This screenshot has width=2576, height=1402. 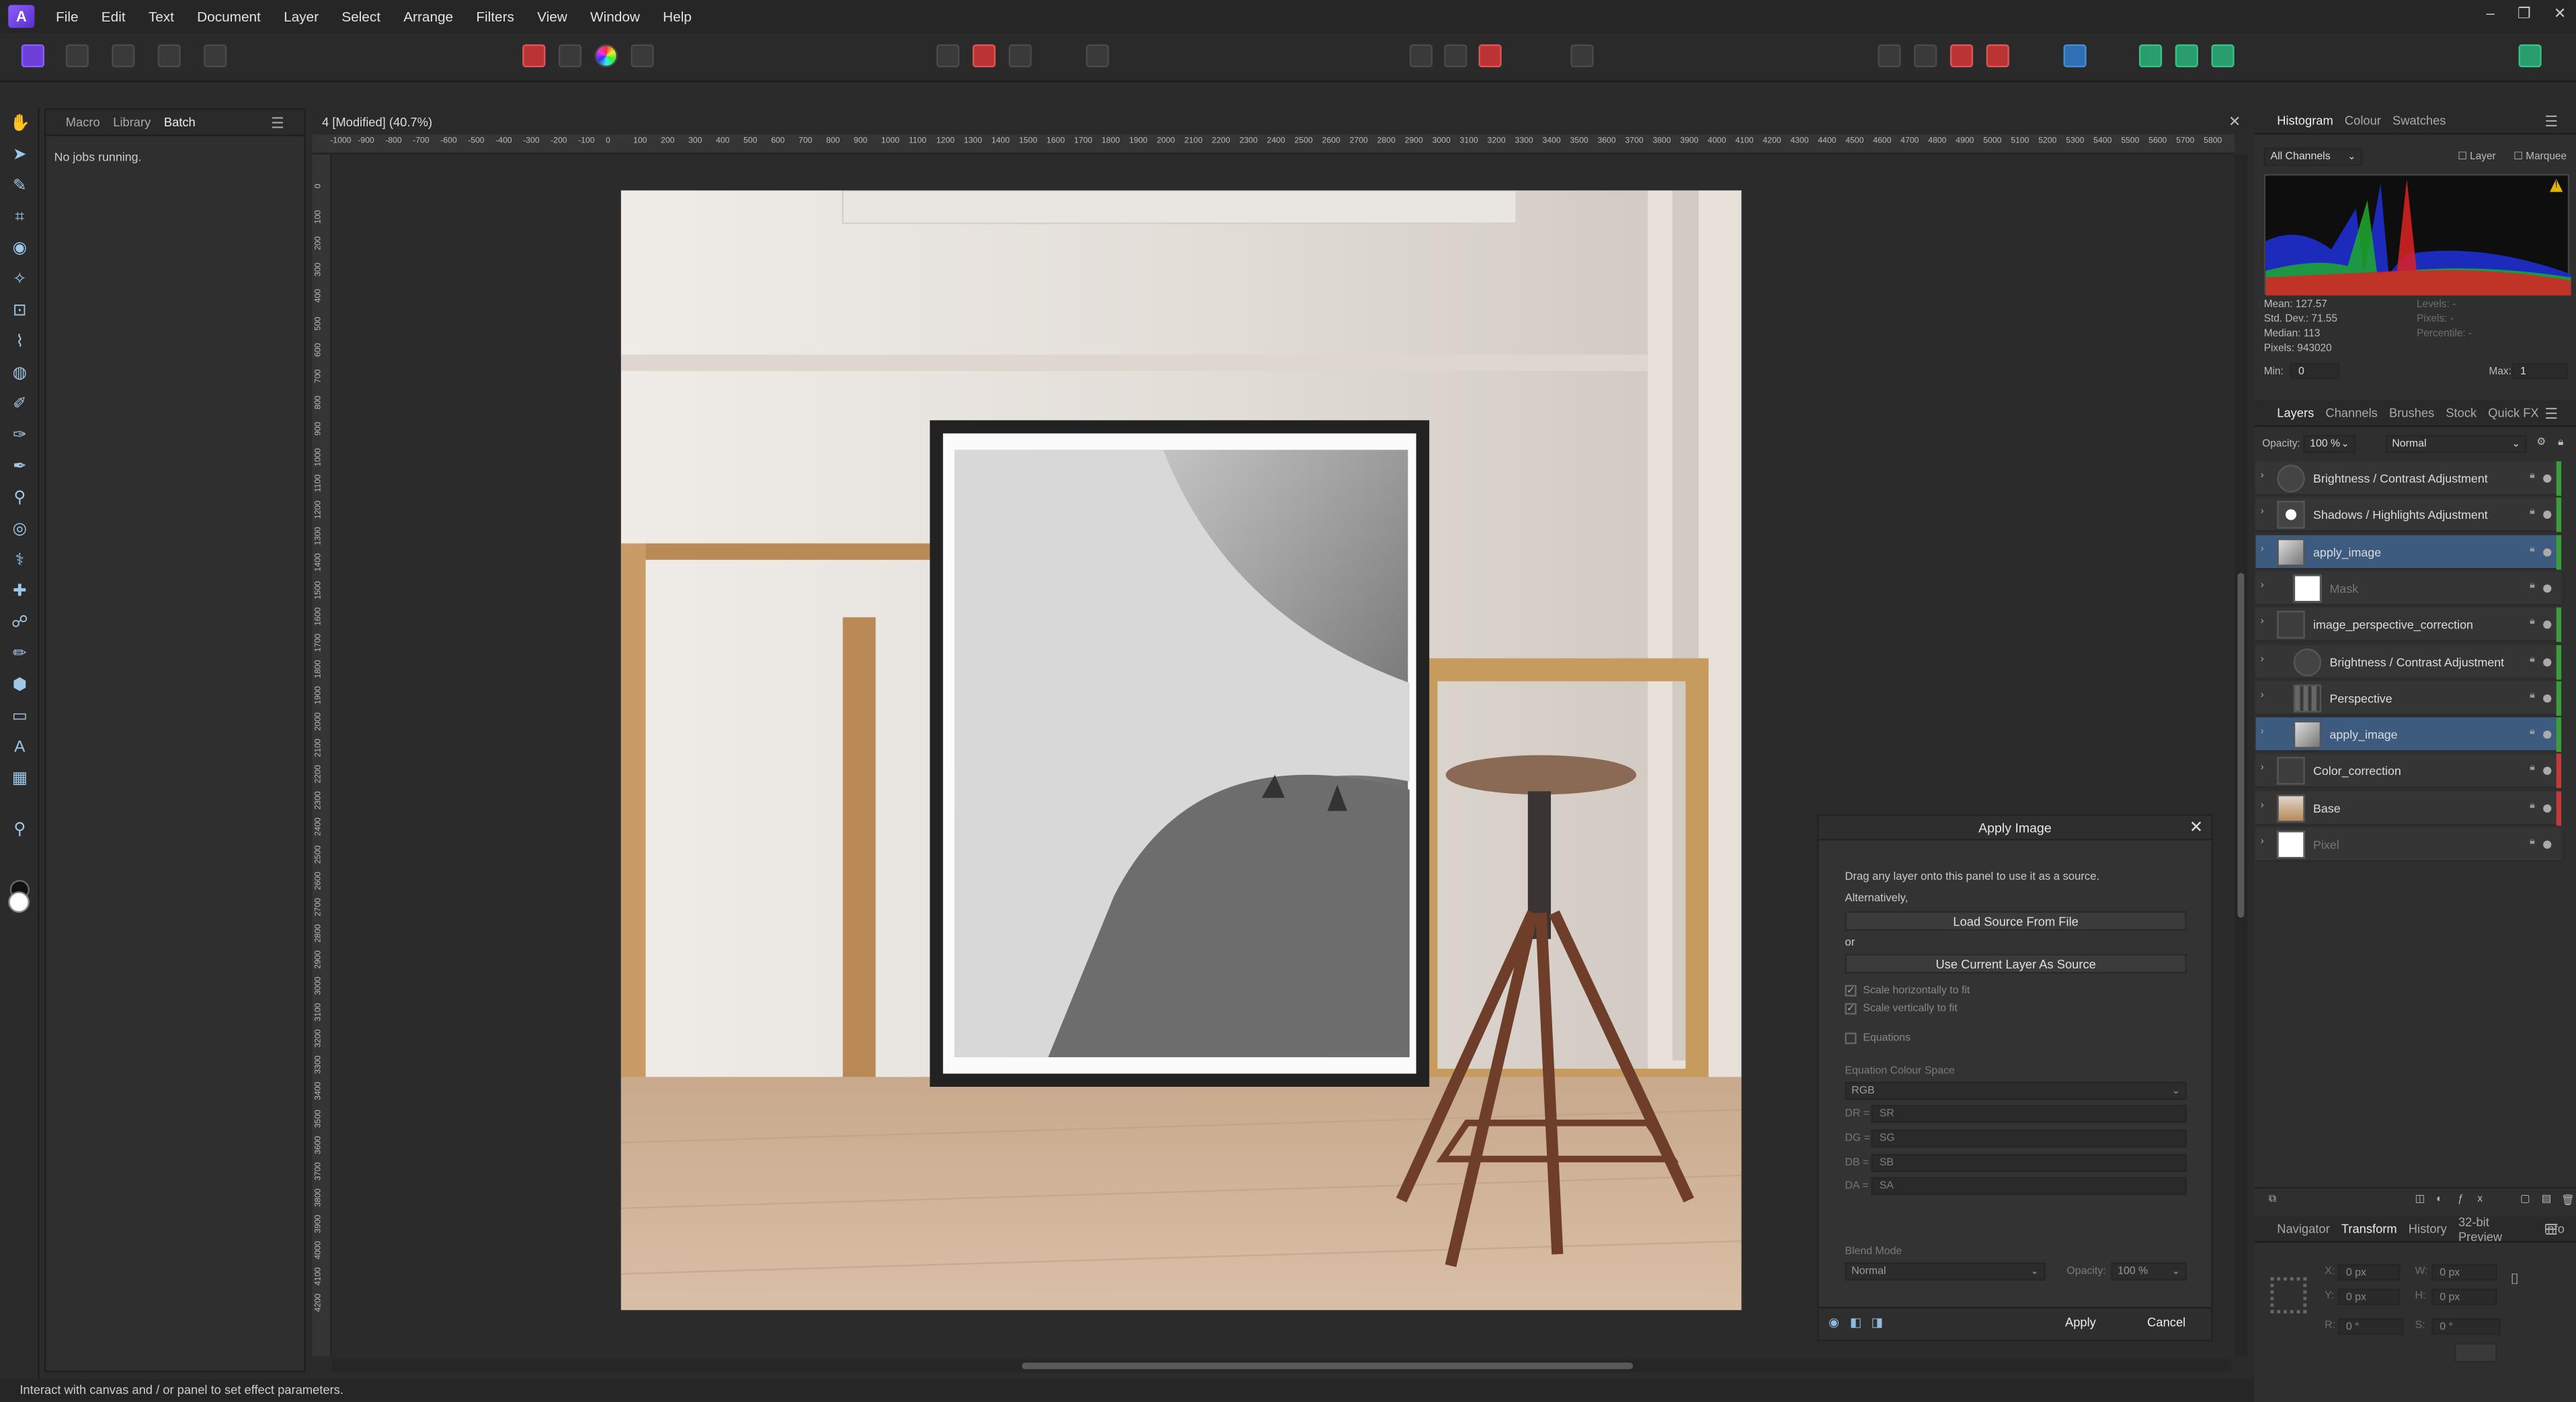 What do you see at coordinates (2363, 121) in the screenshot?
I see `tab-colour: Colour` at bounding box center [2363, 121].